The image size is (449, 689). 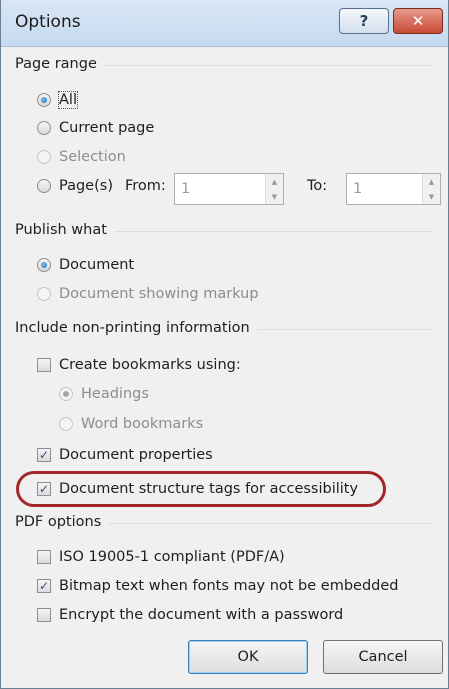 I want to click on radio-all: All, so click(x=57, y=100).